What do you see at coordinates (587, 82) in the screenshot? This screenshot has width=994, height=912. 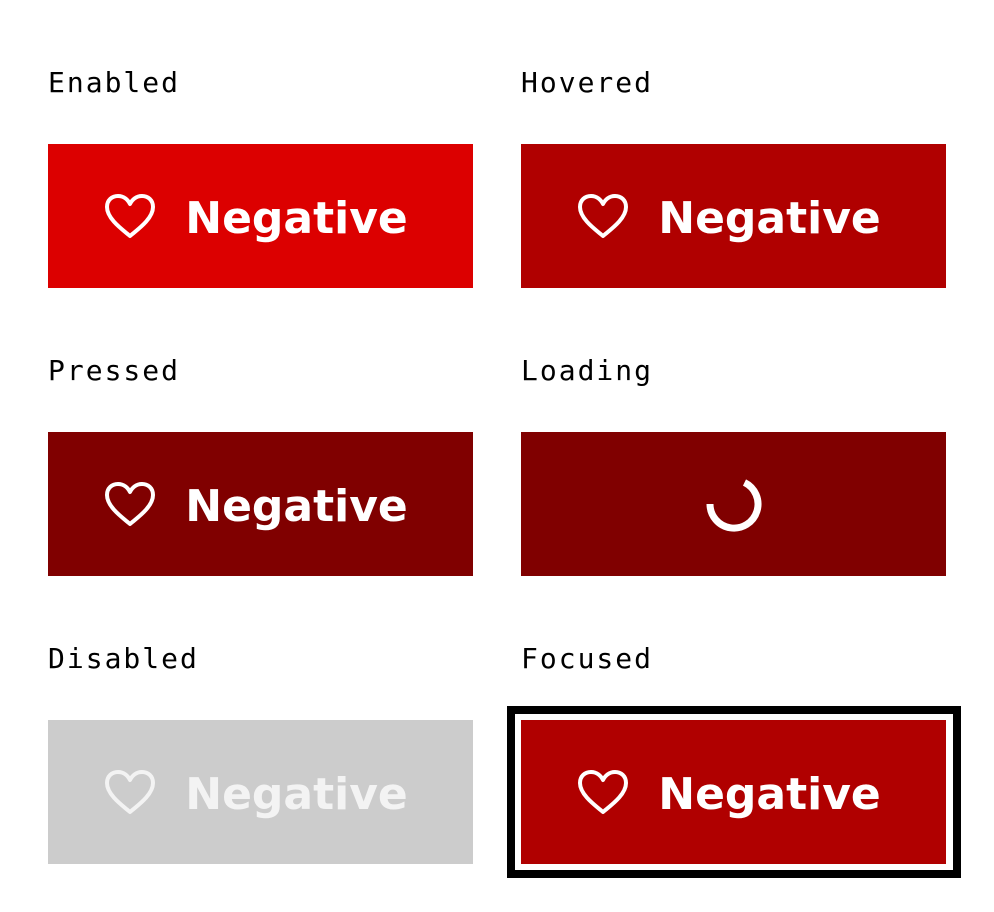 I see `label-hovered: Hovered` at bounding box center [587, 82].